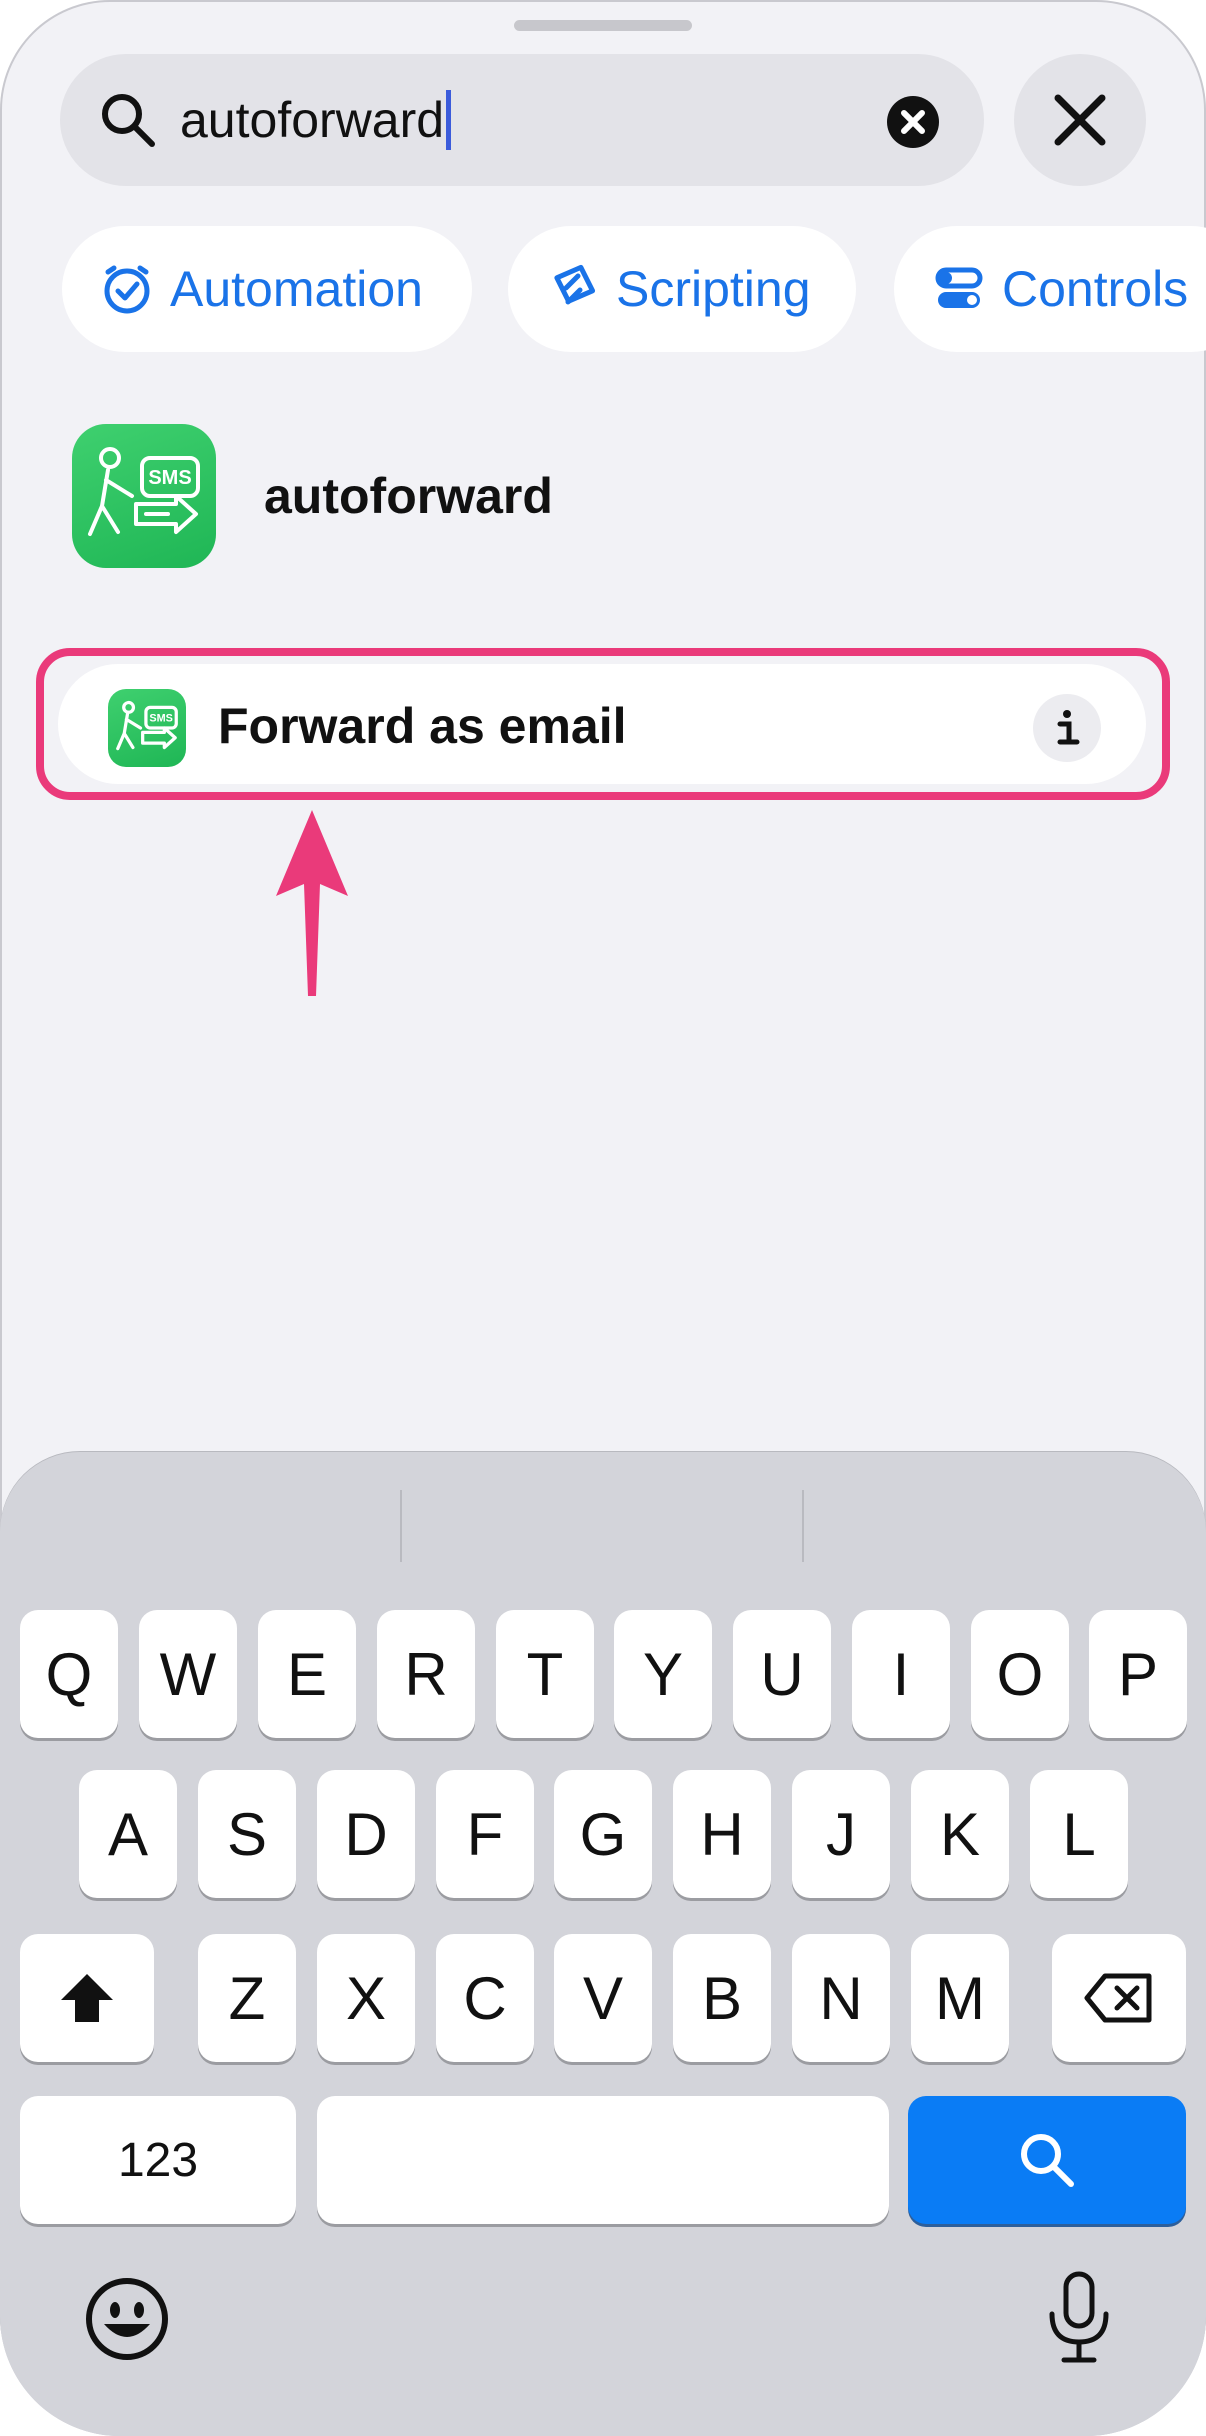 The image size is (1206, 2436). Describe the element at coordinates (1138, 1674) in the screenshot. I see `key-p: P` at that location.